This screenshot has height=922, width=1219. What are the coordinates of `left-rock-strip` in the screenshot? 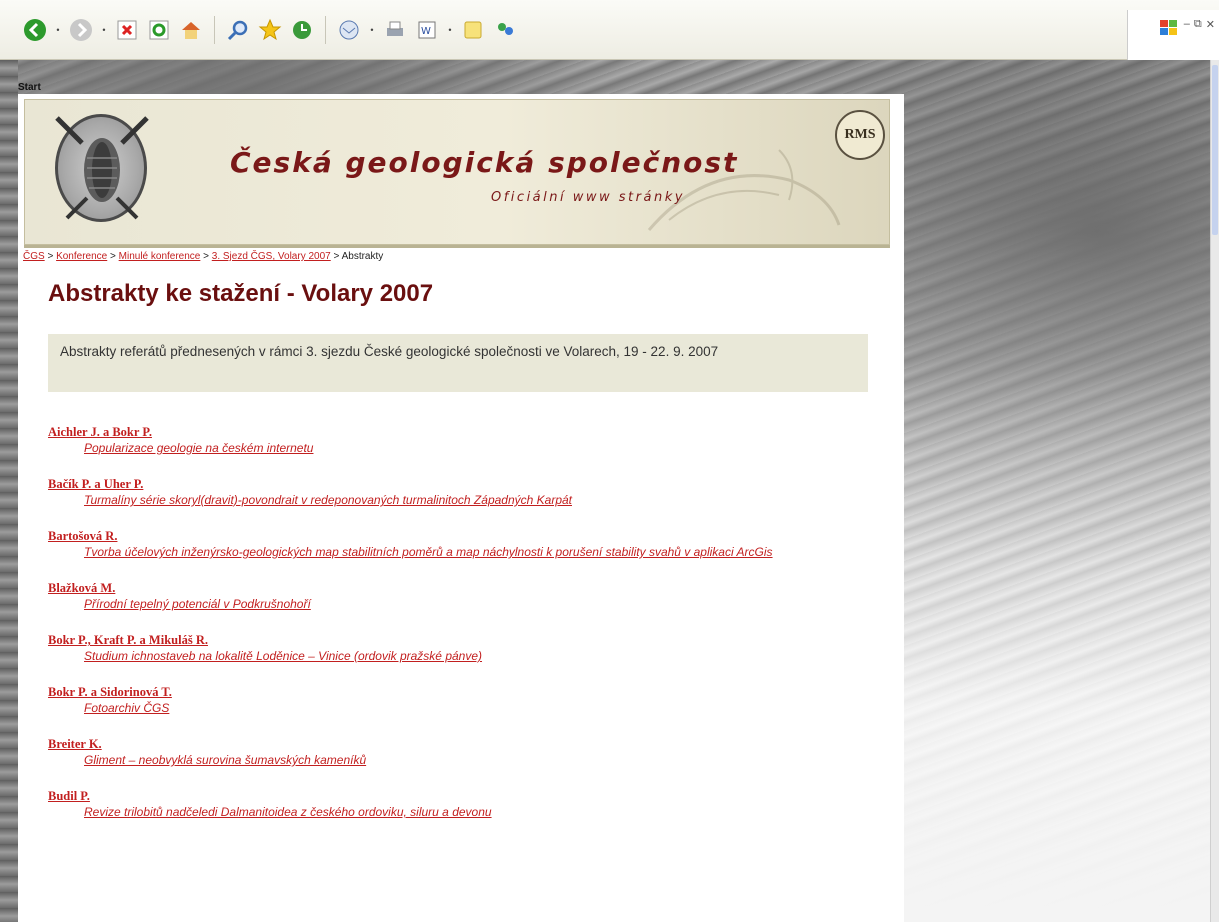 It's located at (9, 491).